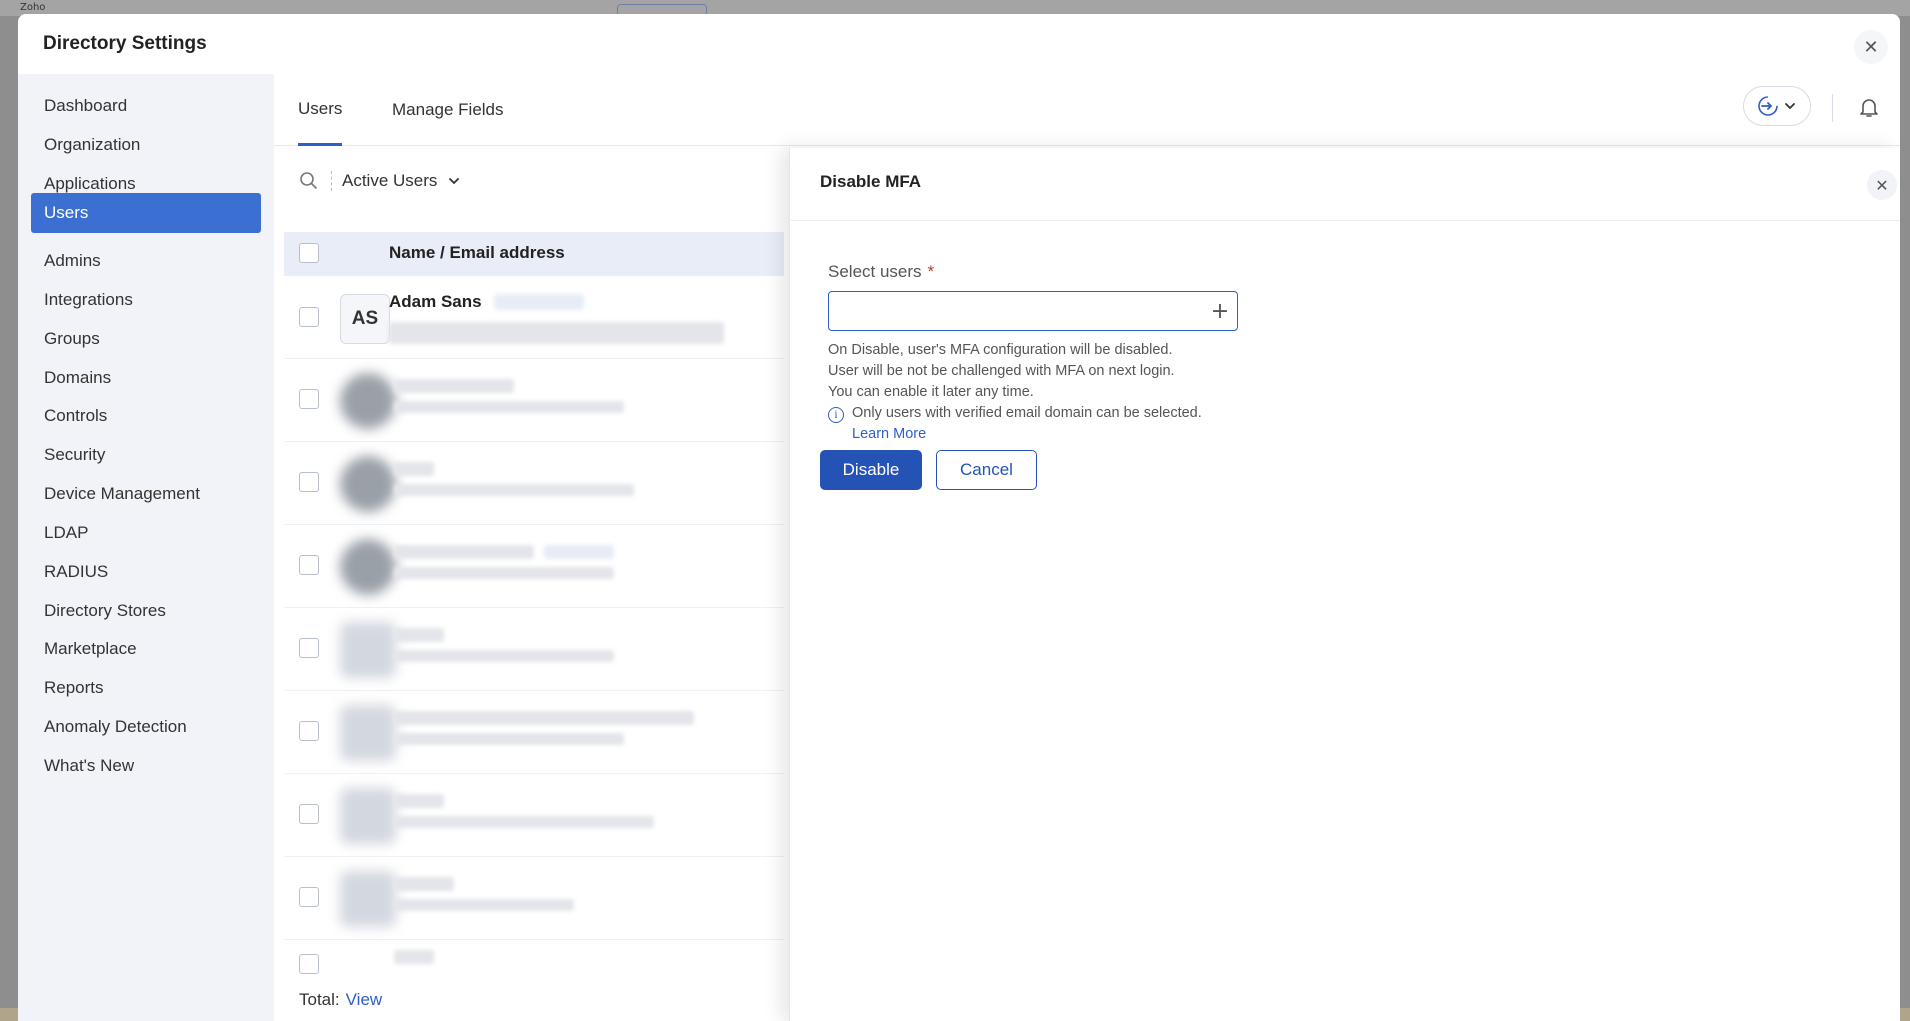 The image size is (1910, 1021). Describe the element at coordinates (889, 434) in the screenshot. I see `learn-more-link: Learn More` at that location.